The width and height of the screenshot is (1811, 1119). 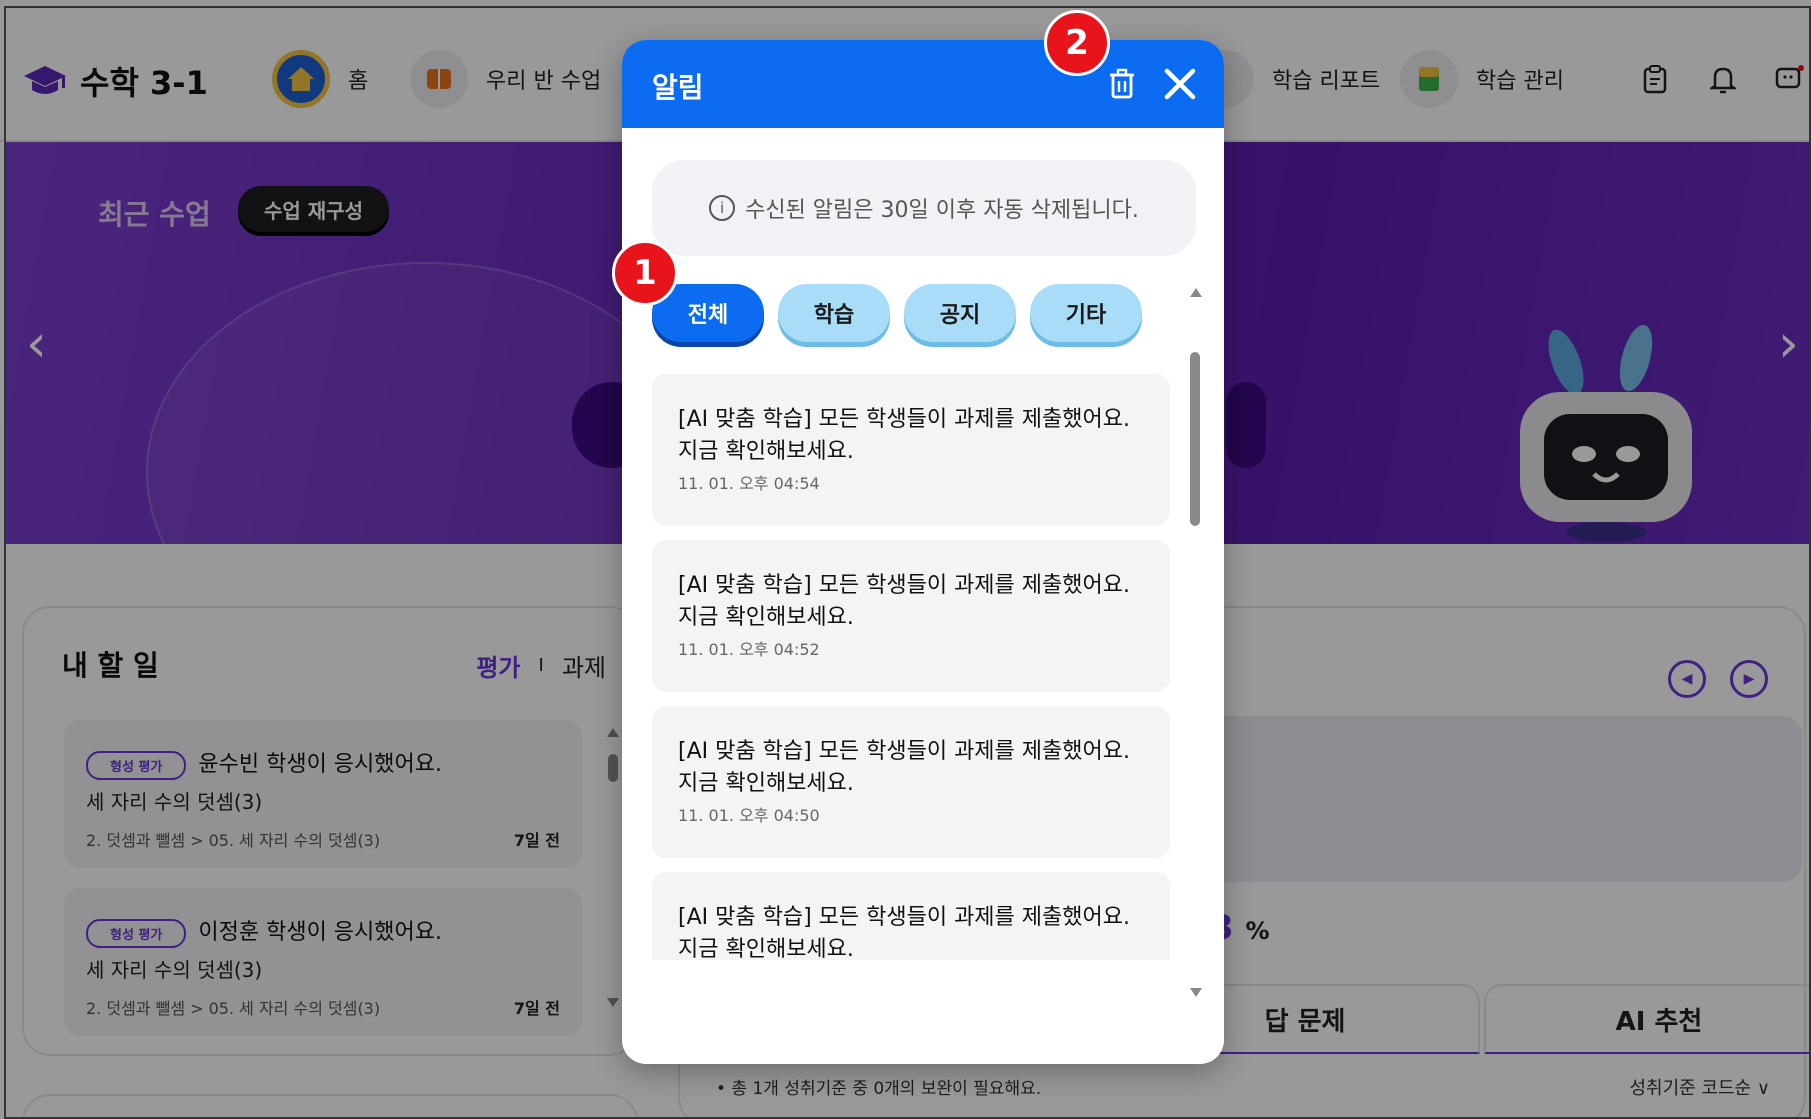 I want to click on filter-learning: 학습, so click(x=834, y=313).